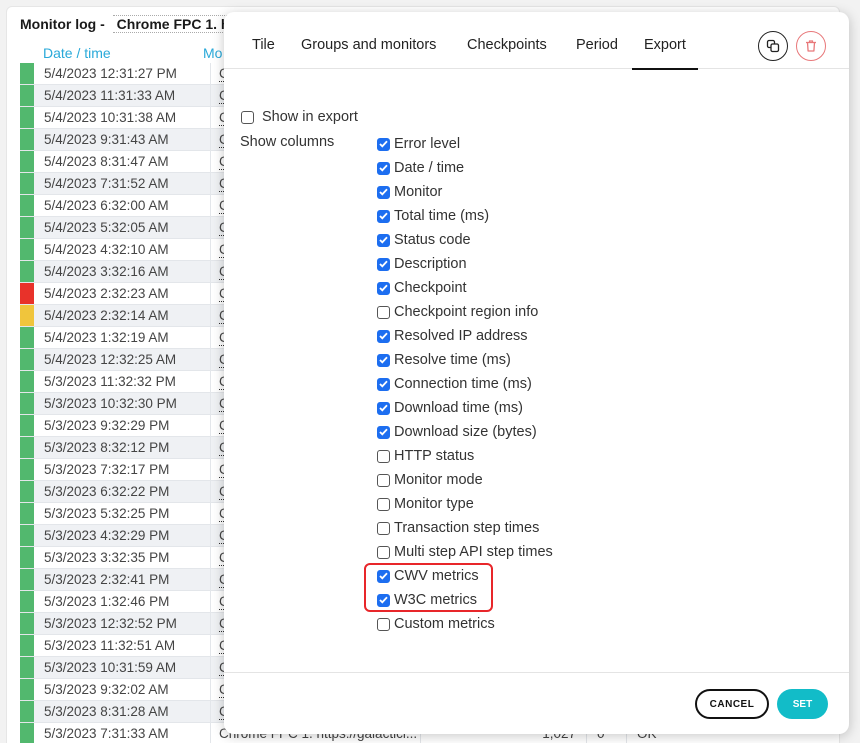 This screenshot has width=860, height=743. I want to click on column-option-w3c-metrics: W3C metrics, so click(465, 600).